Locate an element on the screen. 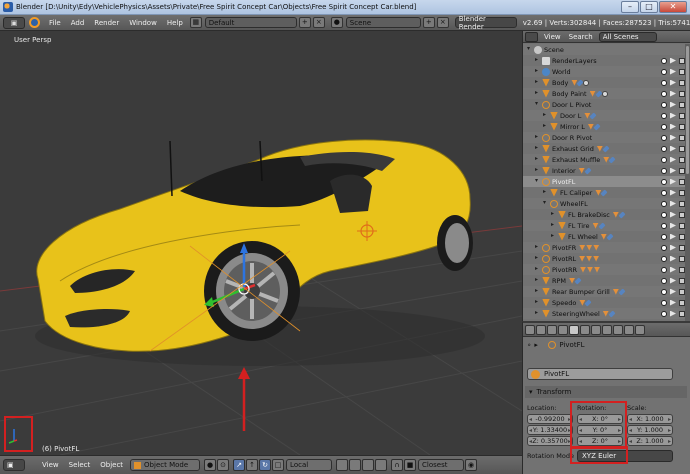 The height and width of the screenshot is (474, 690). menu-file: File is located at coordinates (55, 23).